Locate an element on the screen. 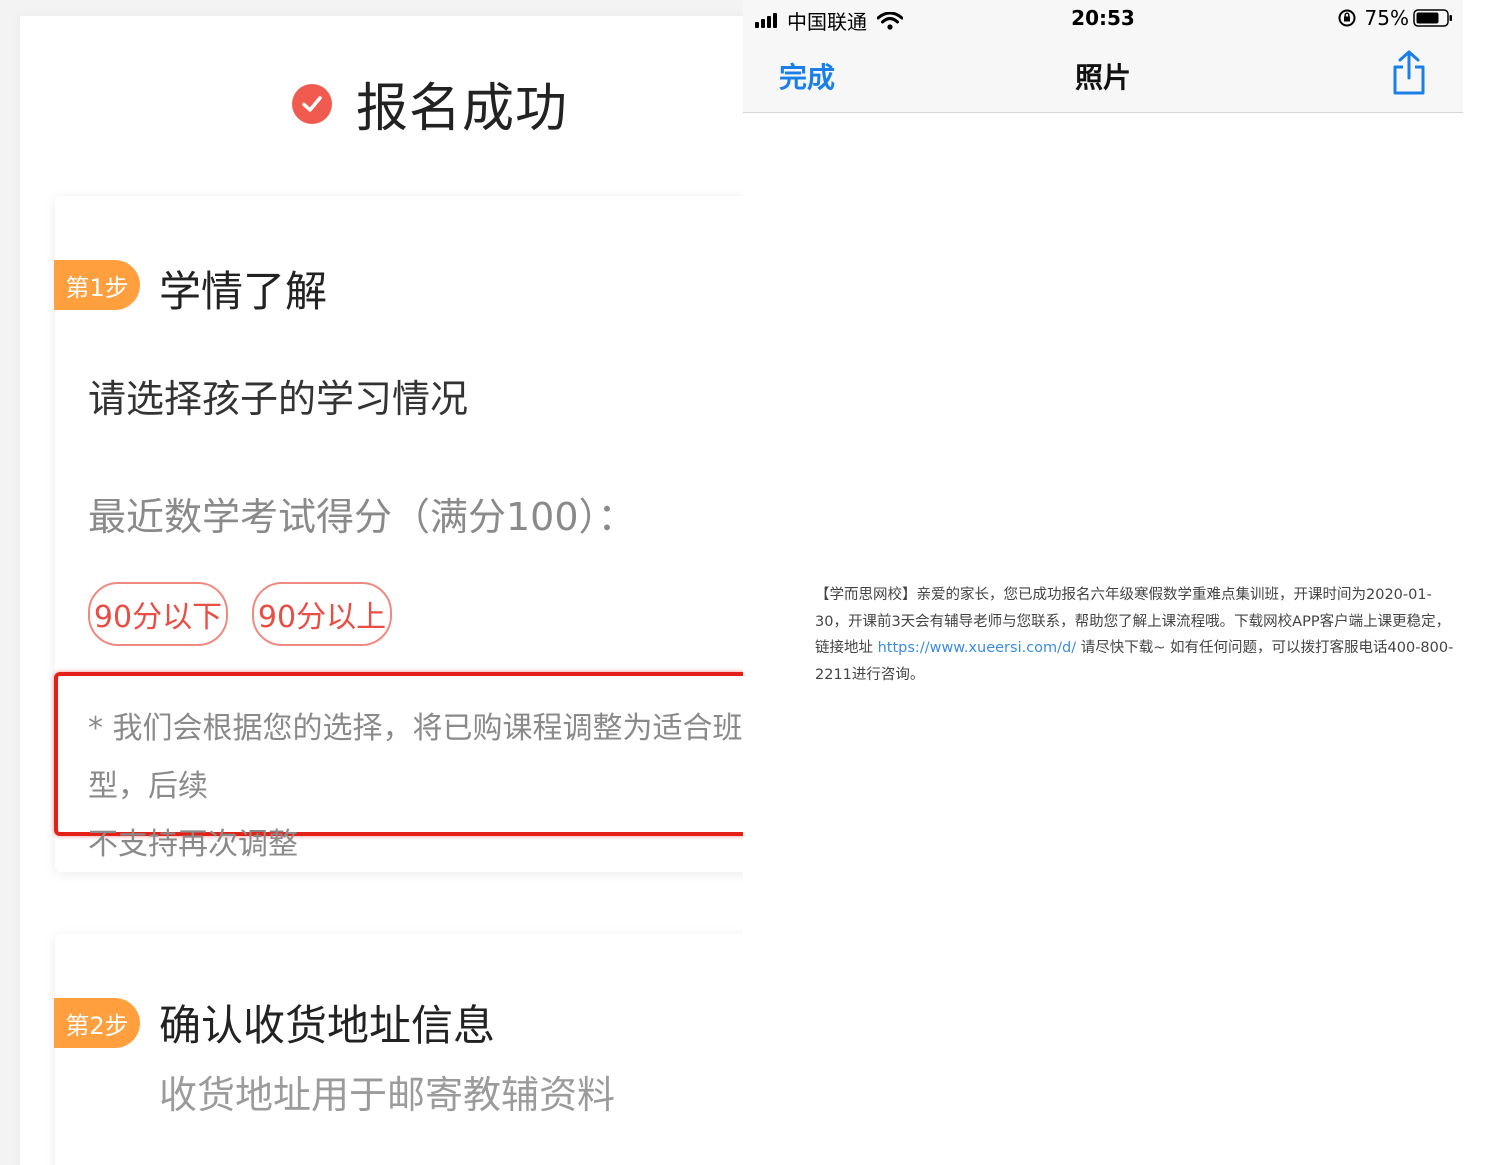 The width and height of the screenshot is (1494, 1165). page-title: 报名成功 is located at coordinates (462, 109).